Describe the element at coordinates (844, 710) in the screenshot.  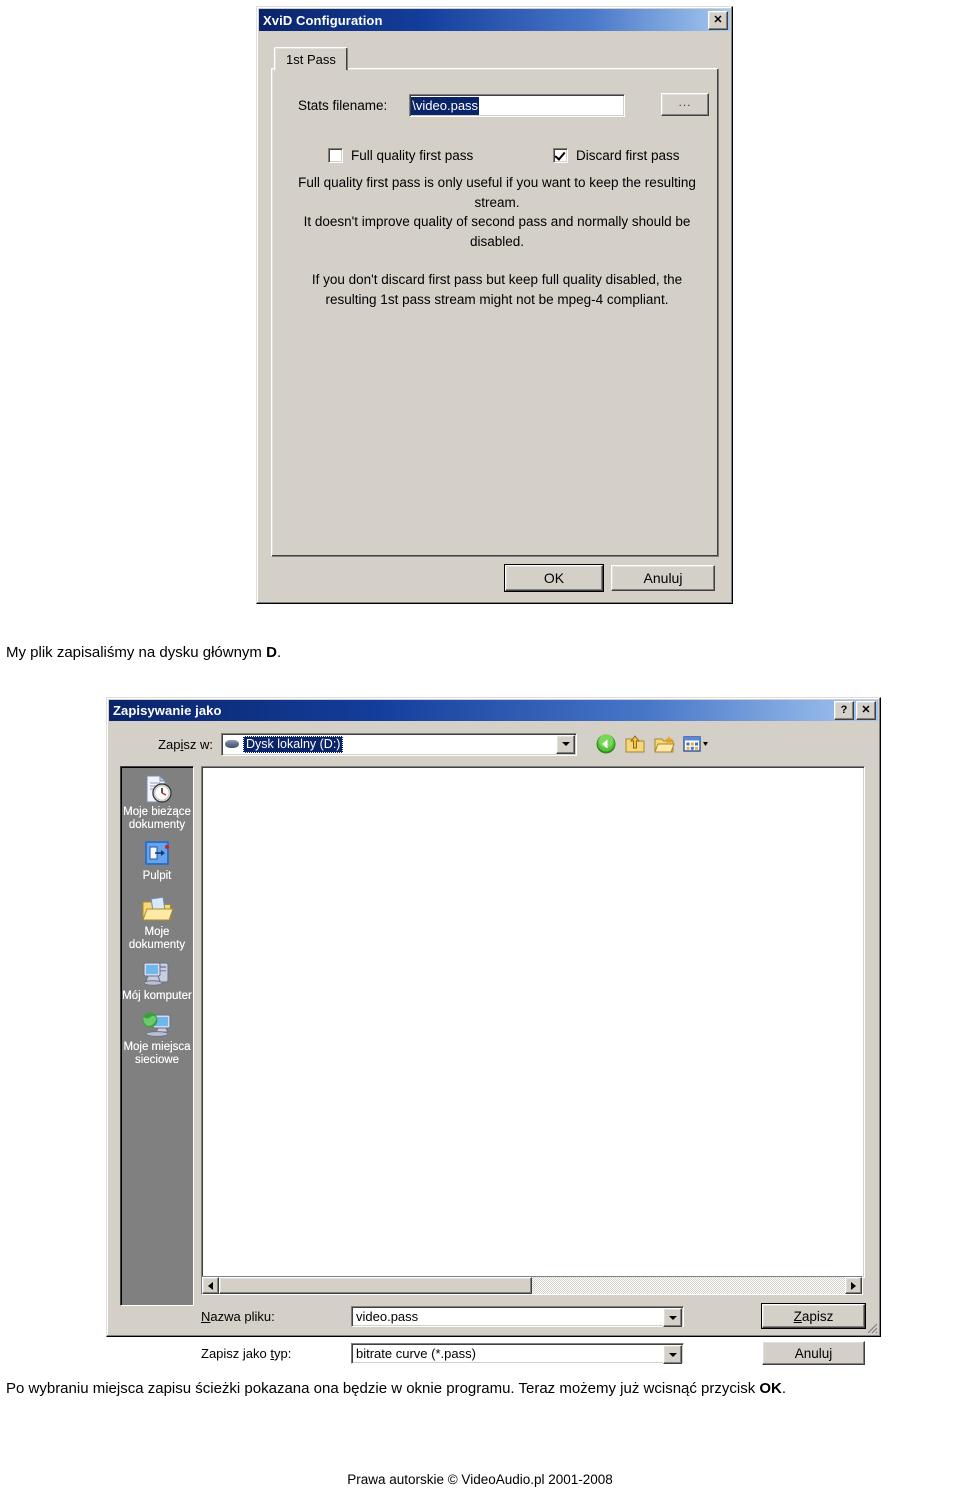
I see `help-icon: ?` at that location.